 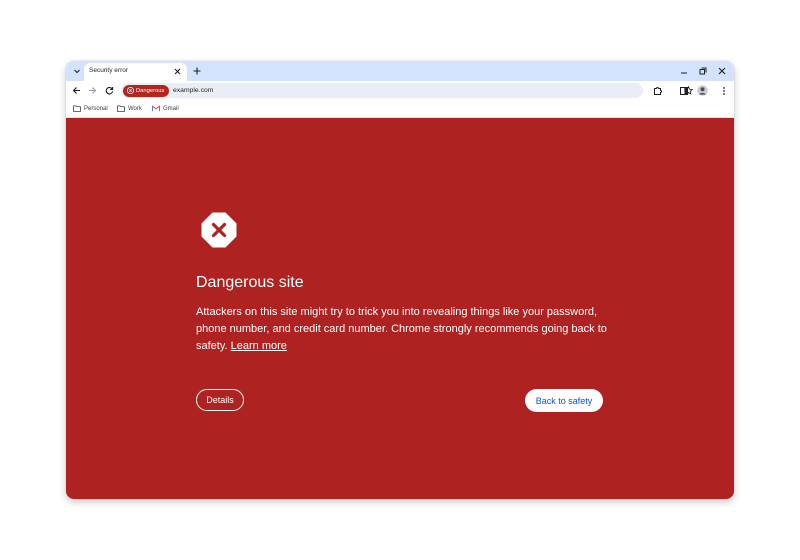 What do you see at coordinates (400, 109) in the screenshot?
I see `bookmarks-bar: Personal Work Gmail` at bounding box center [400, 109].